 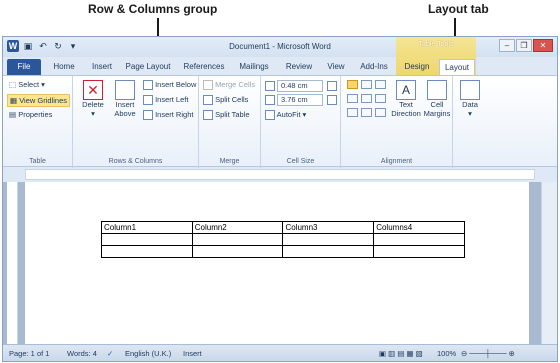 I want to click on merge-cells-button: Merge Cells, so click(x=229, y=85).